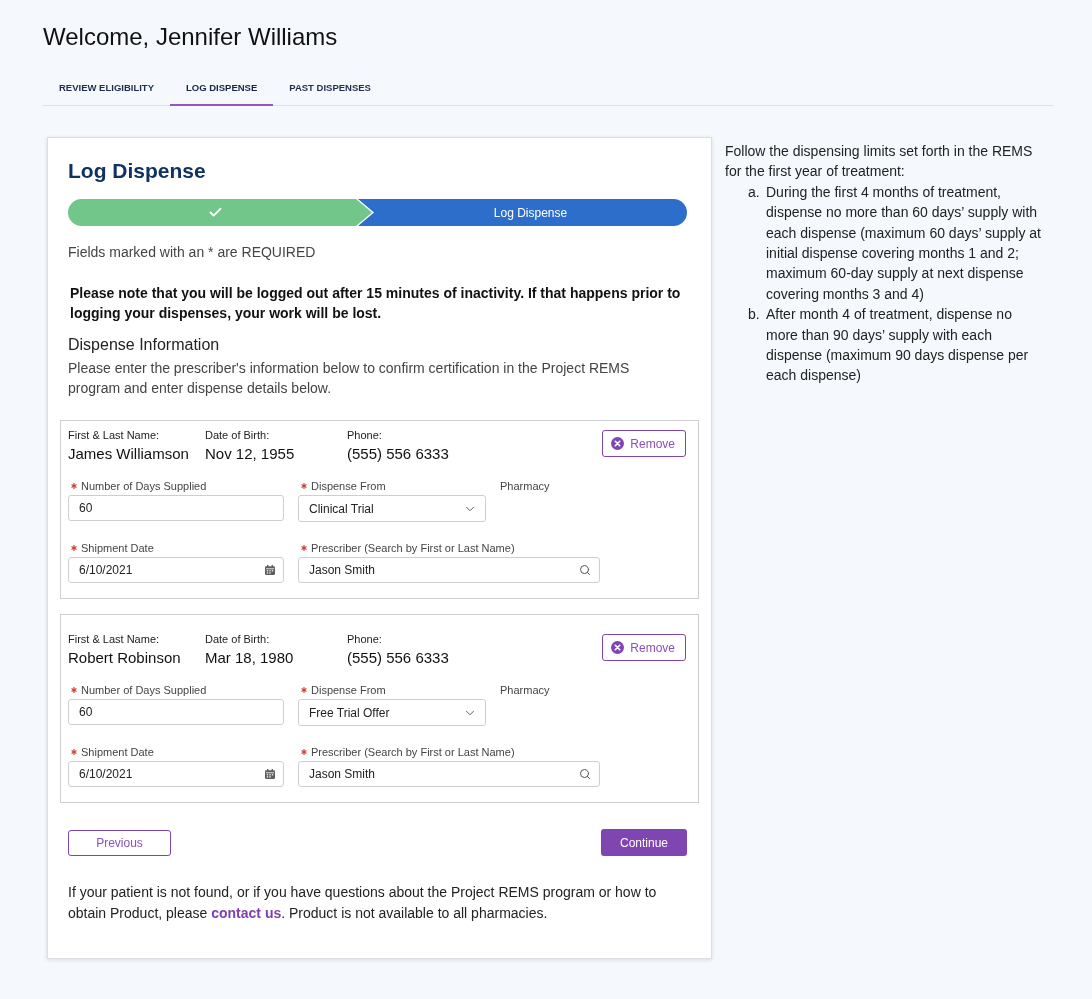  What do you see at coordinates (363, 903) in the screenshot?
I see `help-text: If your patient is not found, or if you have questions about the Project REMS program or how to obtain Product, please contact us. Product is not available to all pharmacies.` at bounding box center [363, 903].